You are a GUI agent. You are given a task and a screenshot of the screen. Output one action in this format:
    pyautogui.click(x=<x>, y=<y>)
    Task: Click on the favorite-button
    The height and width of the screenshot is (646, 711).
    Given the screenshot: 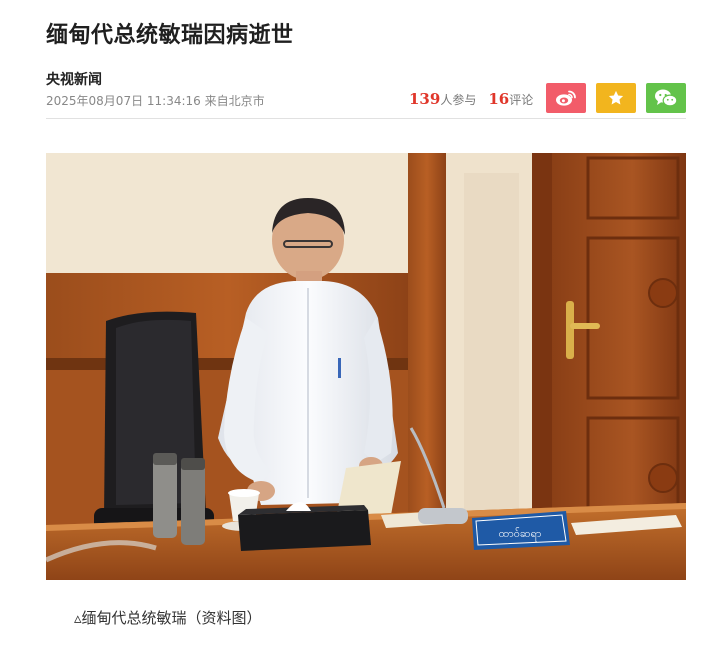 What is the action you would take?
    pyautogui.click(x=616, y=98)
    